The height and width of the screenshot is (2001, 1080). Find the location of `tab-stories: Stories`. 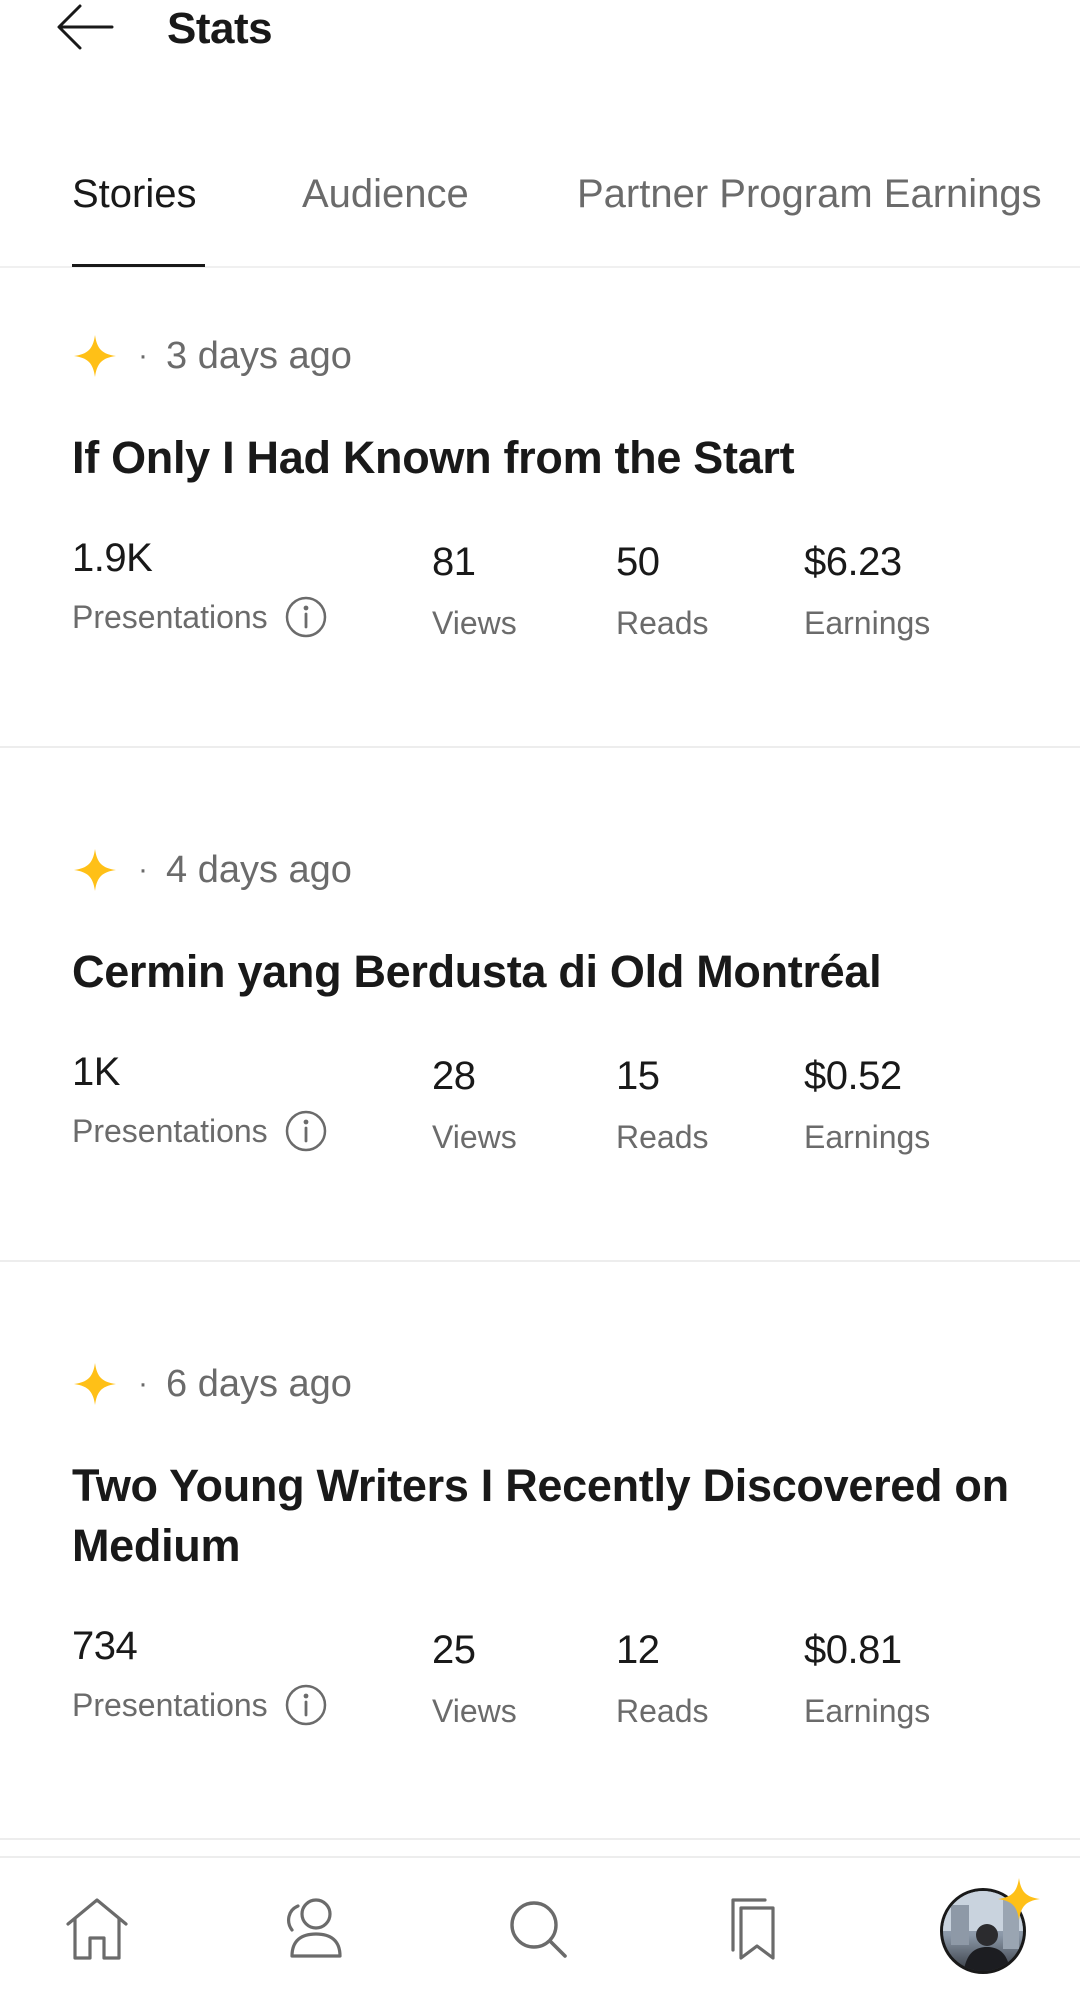

tab-stories: Stories is located at coordinates (134, 194).